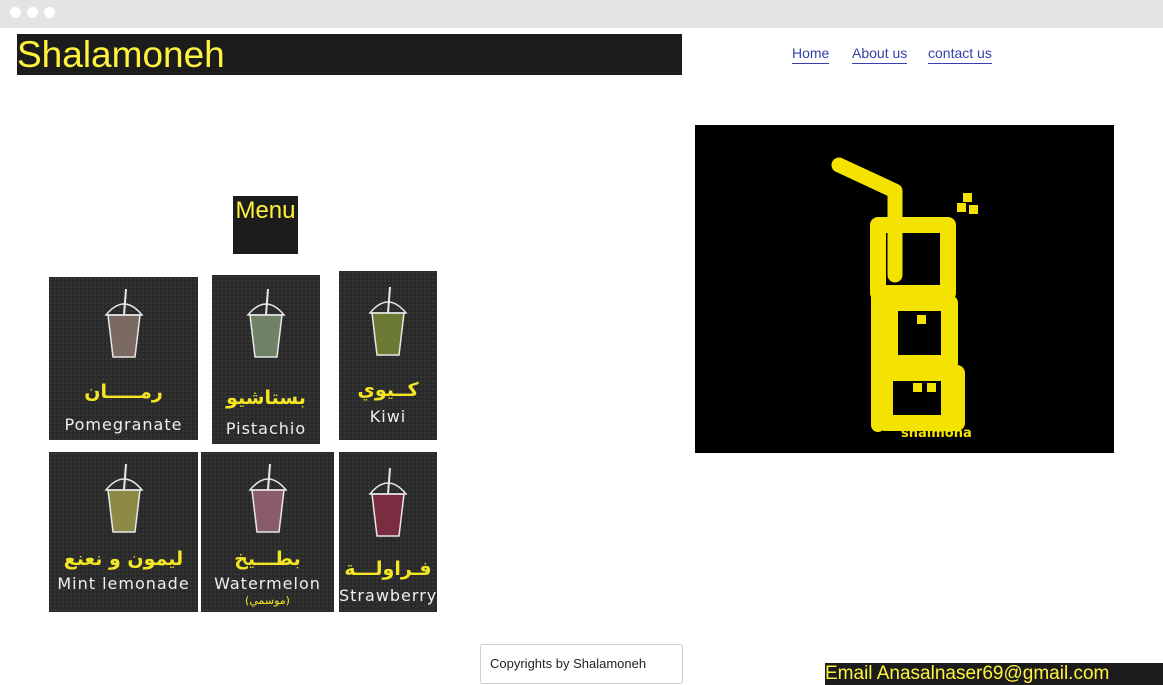  Describe the element at coordinates (388, 416) in the screenshot. I see `menu-item-english-name: Kiwi` at that location.